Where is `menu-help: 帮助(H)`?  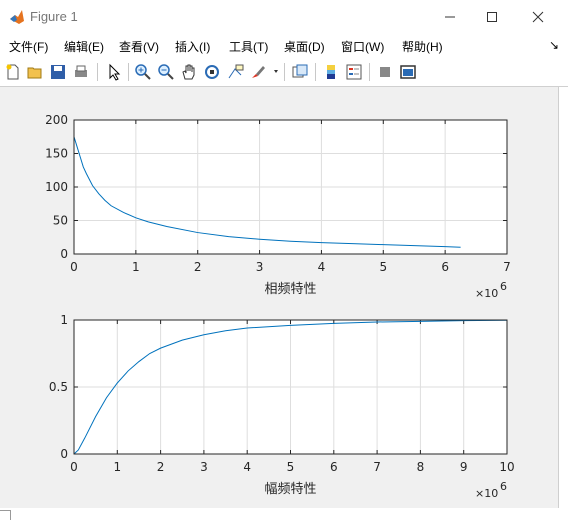
menu-help: 帮助(H) is located at coordinates (422, 46).